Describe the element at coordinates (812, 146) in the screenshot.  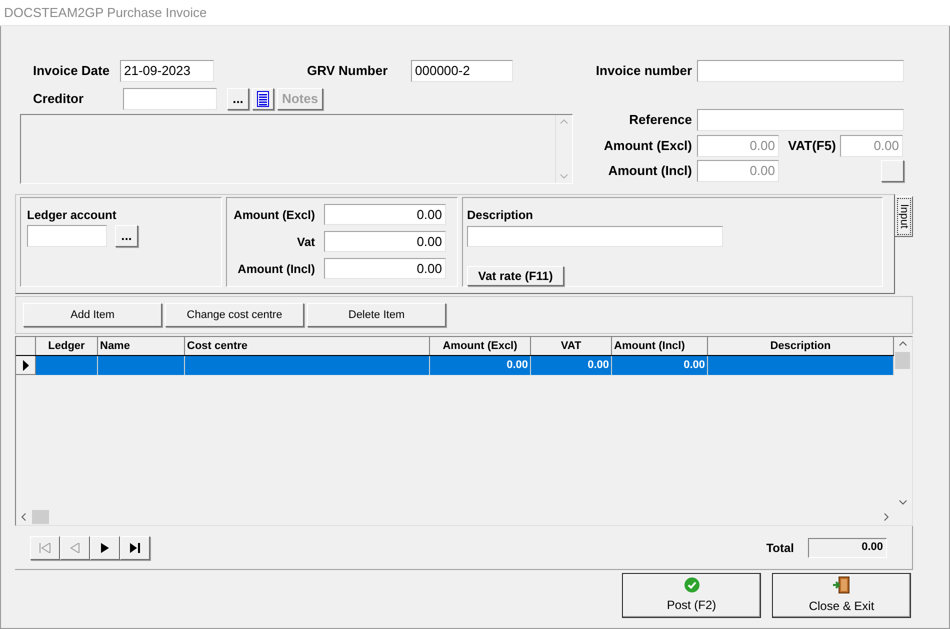
I see `vat-label: VAT(F5)` at that location.